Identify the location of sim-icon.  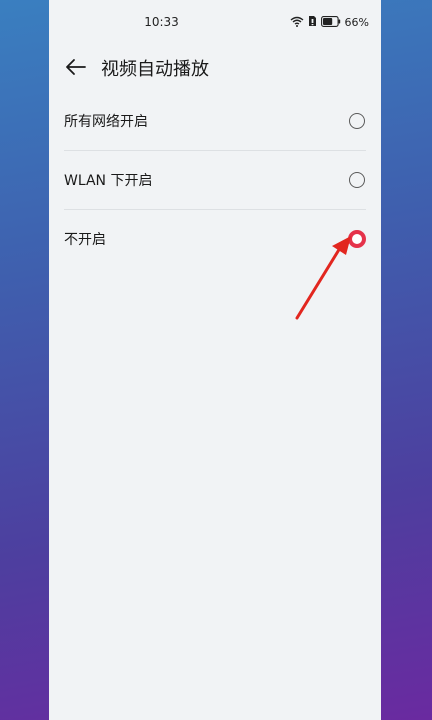
(312, 22).